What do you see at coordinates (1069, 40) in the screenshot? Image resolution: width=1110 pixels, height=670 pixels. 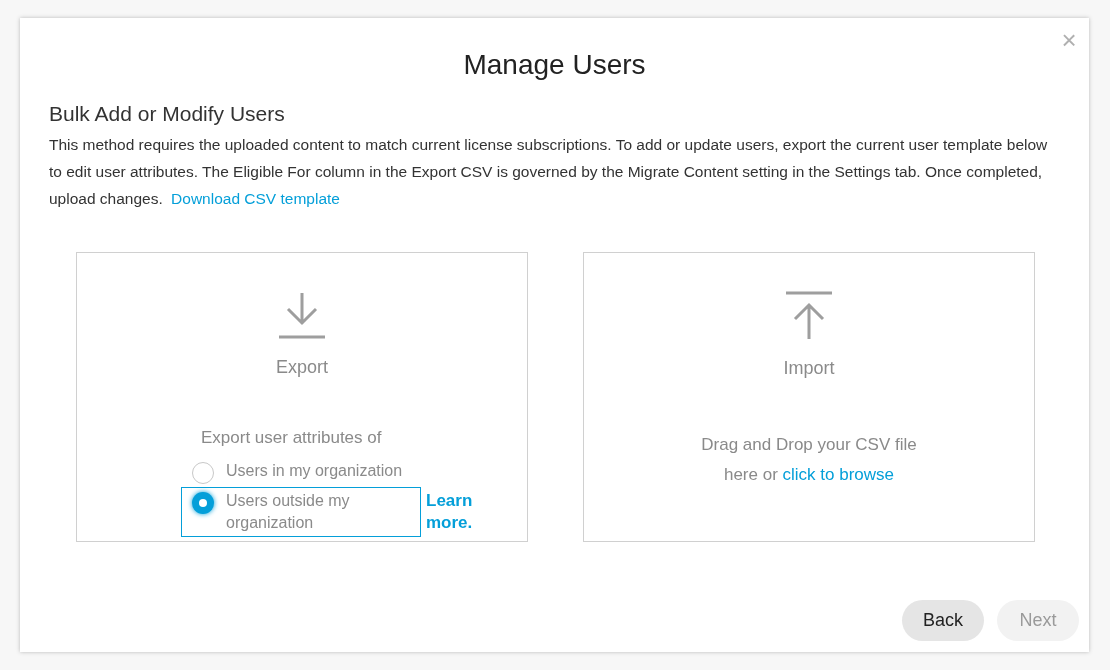 I see `close-button: ×` at bounding box center [1069, 40].